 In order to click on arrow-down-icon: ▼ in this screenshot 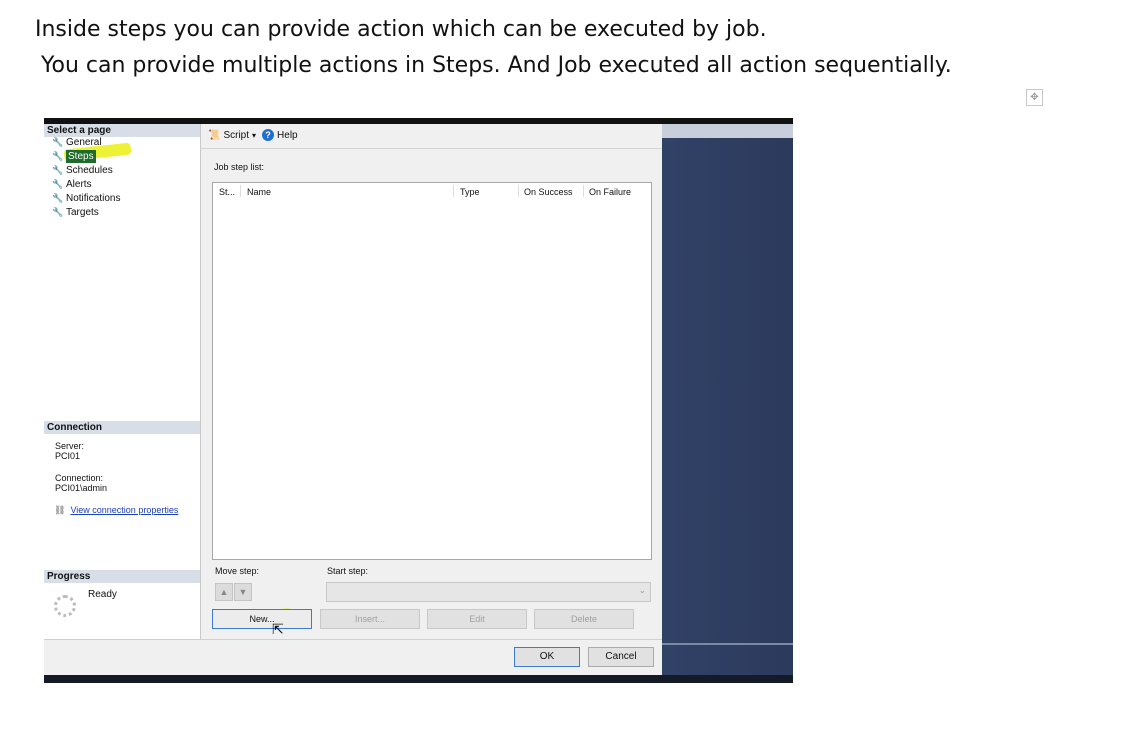, I will do `click(243, 592)`.